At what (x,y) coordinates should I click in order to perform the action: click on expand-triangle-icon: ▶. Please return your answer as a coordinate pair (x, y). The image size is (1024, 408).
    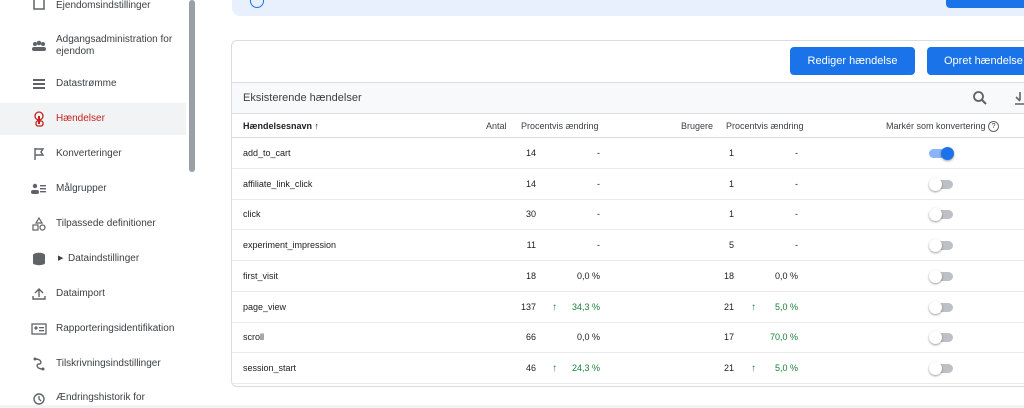
    Looking at the image, I should click on (60, 258).